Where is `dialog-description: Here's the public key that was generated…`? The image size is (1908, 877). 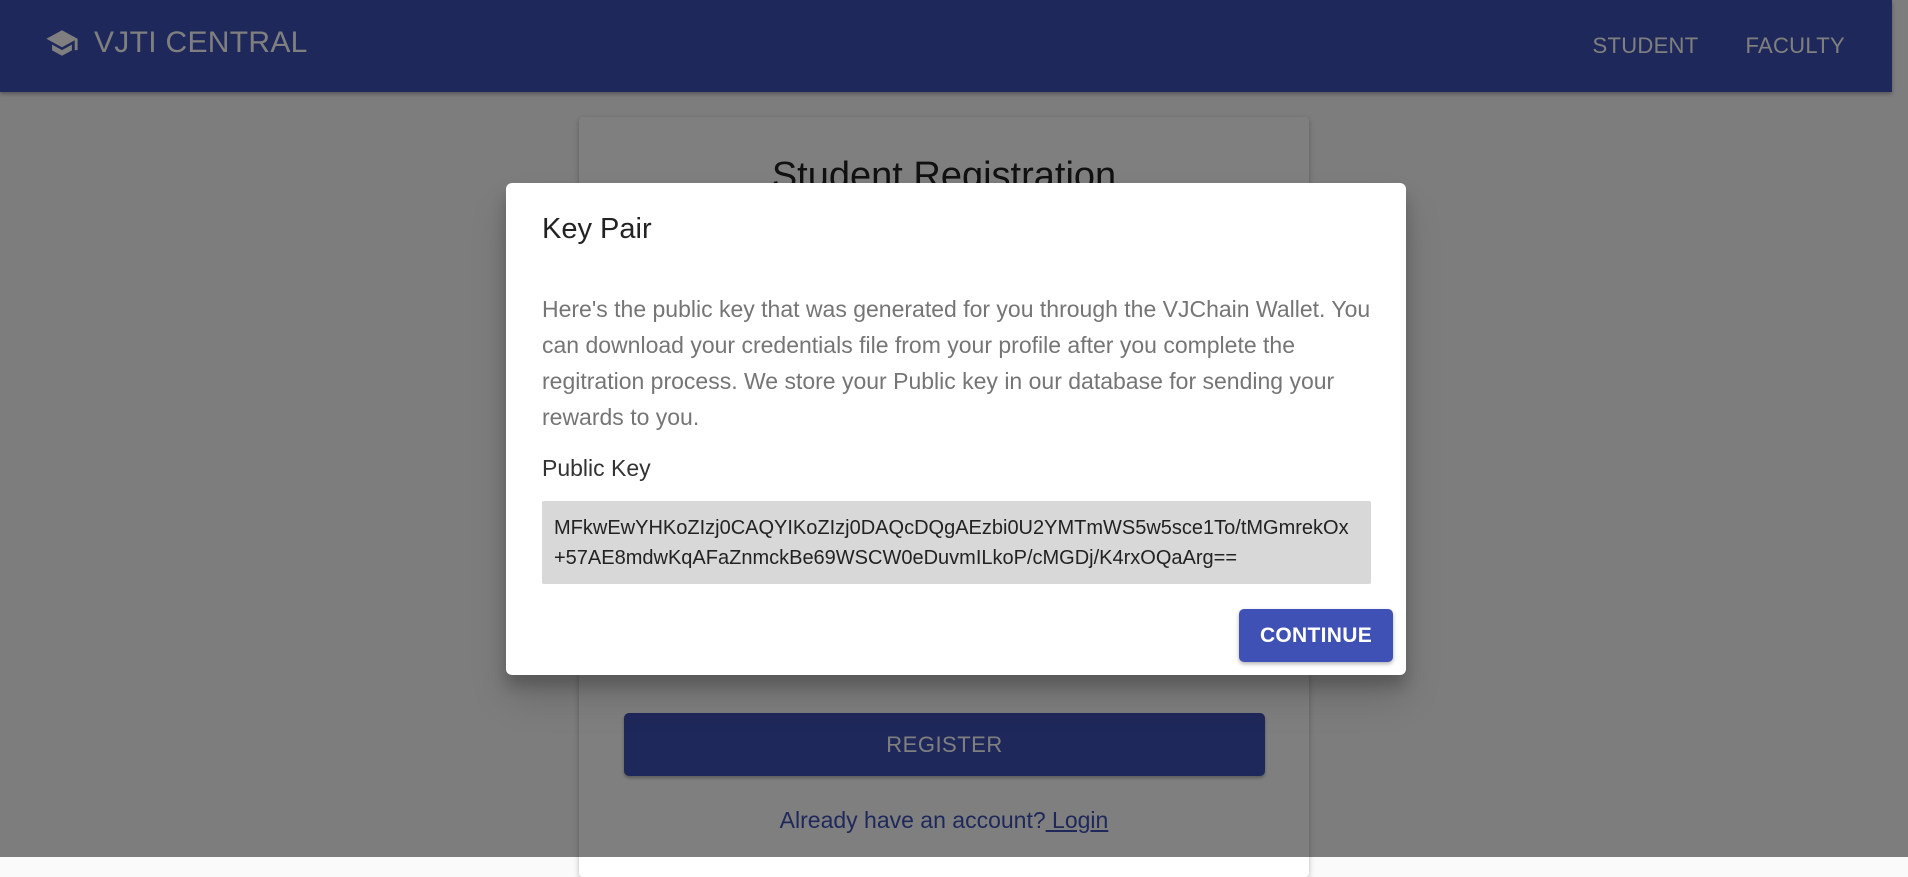 dialog-description: Here's the public key that was generated… is located at coordinates (956, 363).